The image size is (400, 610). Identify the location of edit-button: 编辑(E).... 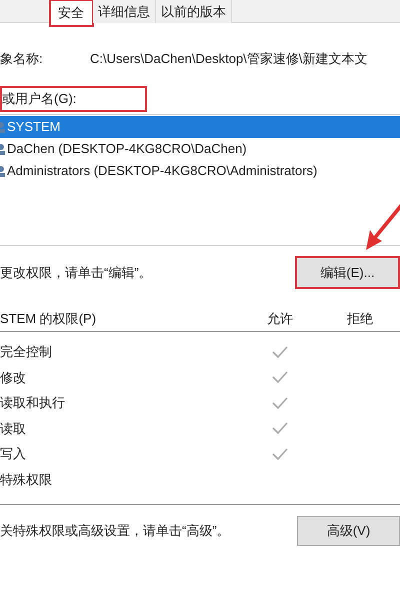
(347, 272).